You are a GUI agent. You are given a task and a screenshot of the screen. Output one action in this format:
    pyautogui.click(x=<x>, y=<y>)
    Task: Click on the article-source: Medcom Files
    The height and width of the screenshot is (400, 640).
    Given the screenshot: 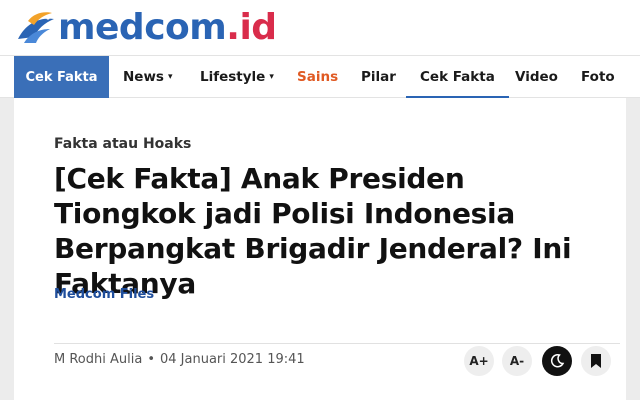 What is the action you would take?
    pyautogui.click(x=104, y=294)
    